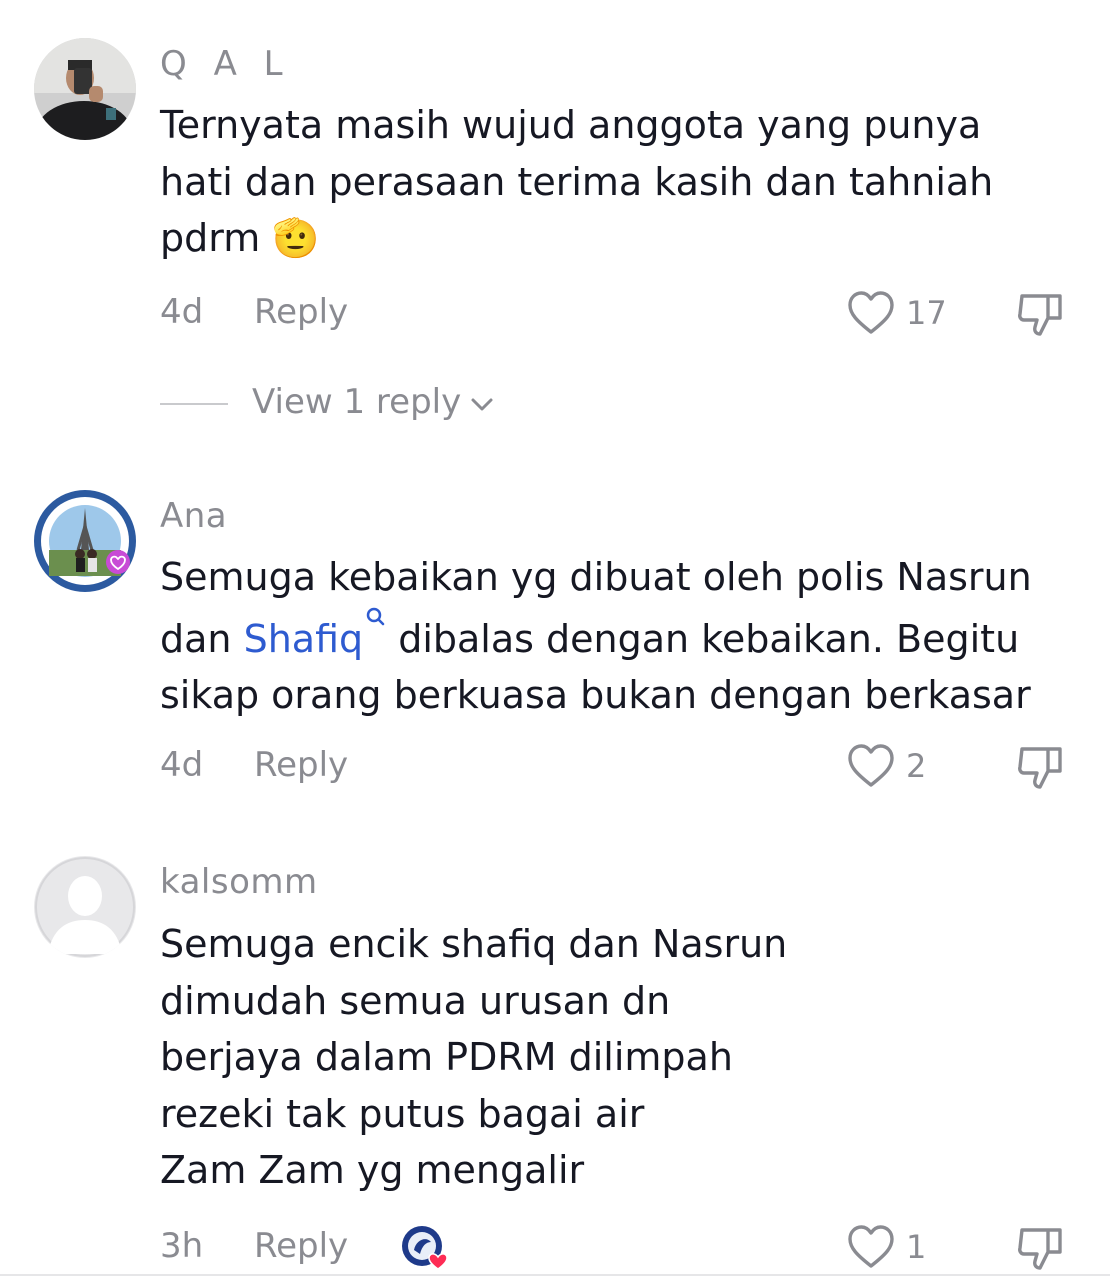  Describe the element at coordinates (372, 1170) in the screenshot. I see `comment-text-line: Zam Zam yg mengalir` at that location.